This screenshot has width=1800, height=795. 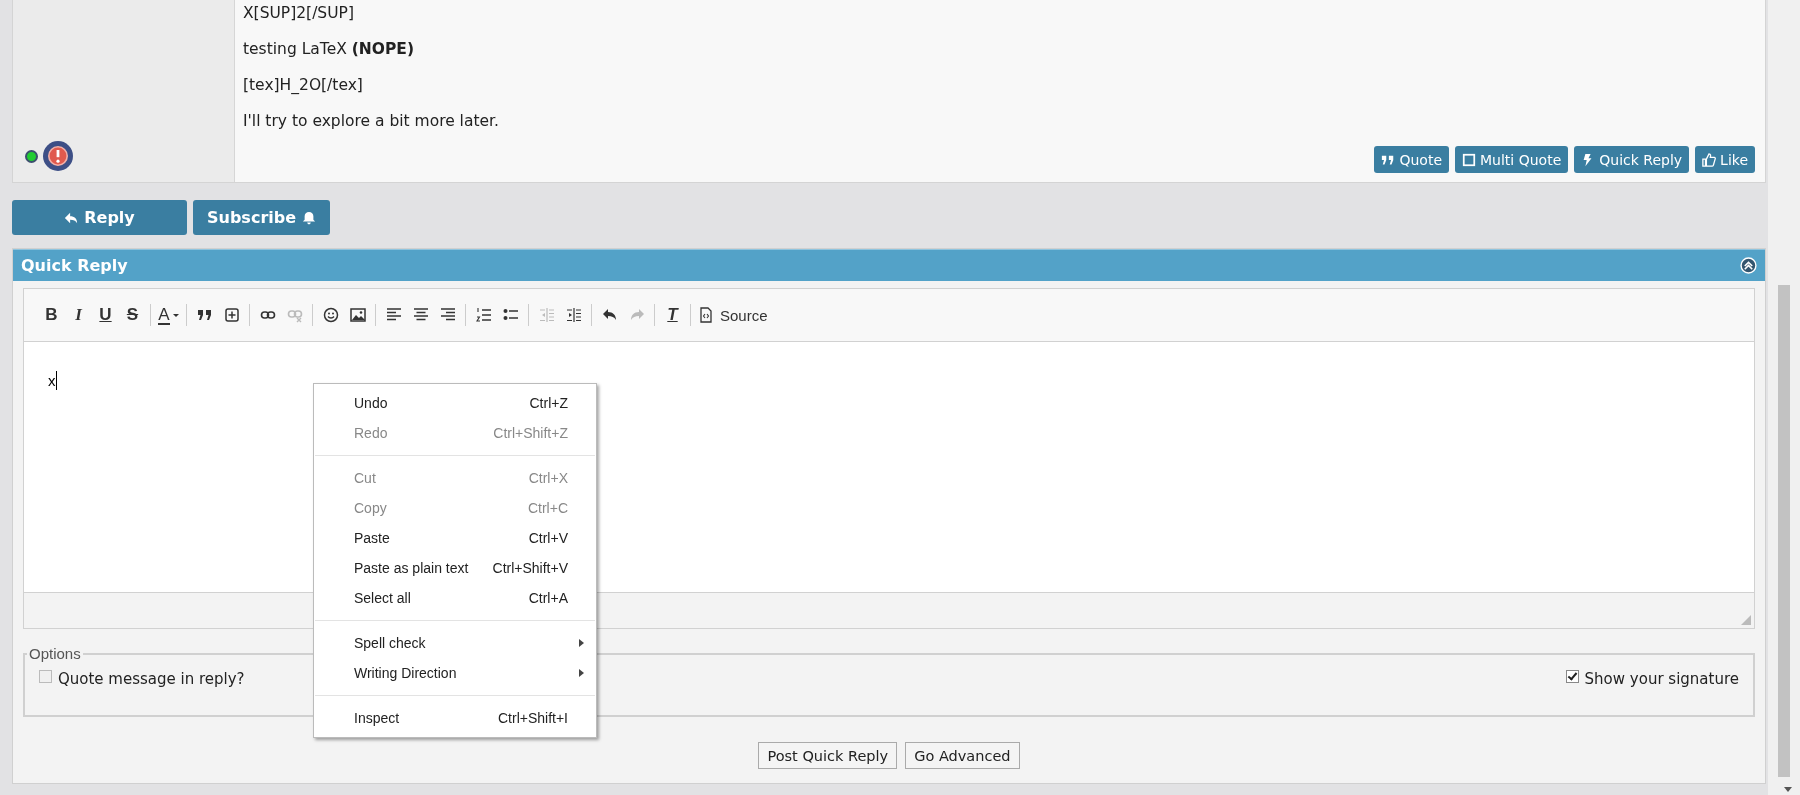 I want to click on menu-shortcut: Ctrl+Shift+V, so click(x=530, y=568).